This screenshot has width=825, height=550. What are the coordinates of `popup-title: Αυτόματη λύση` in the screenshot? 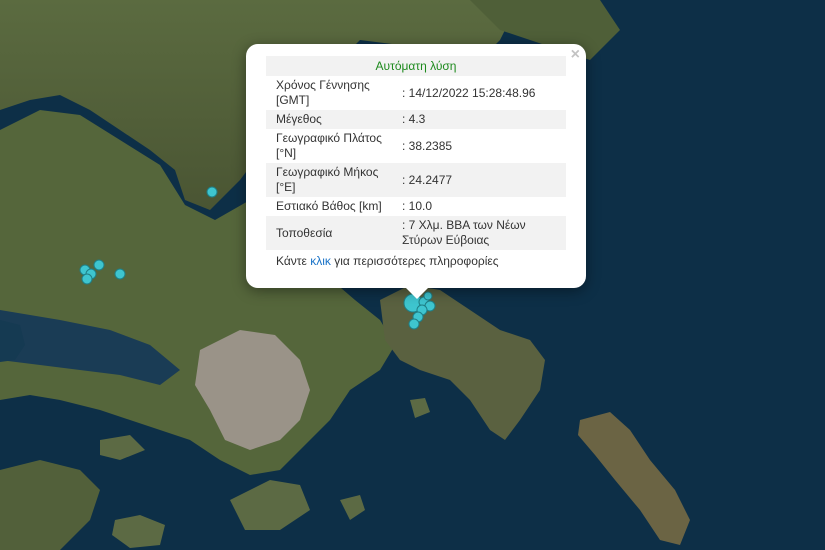 It's located at (416, 66).